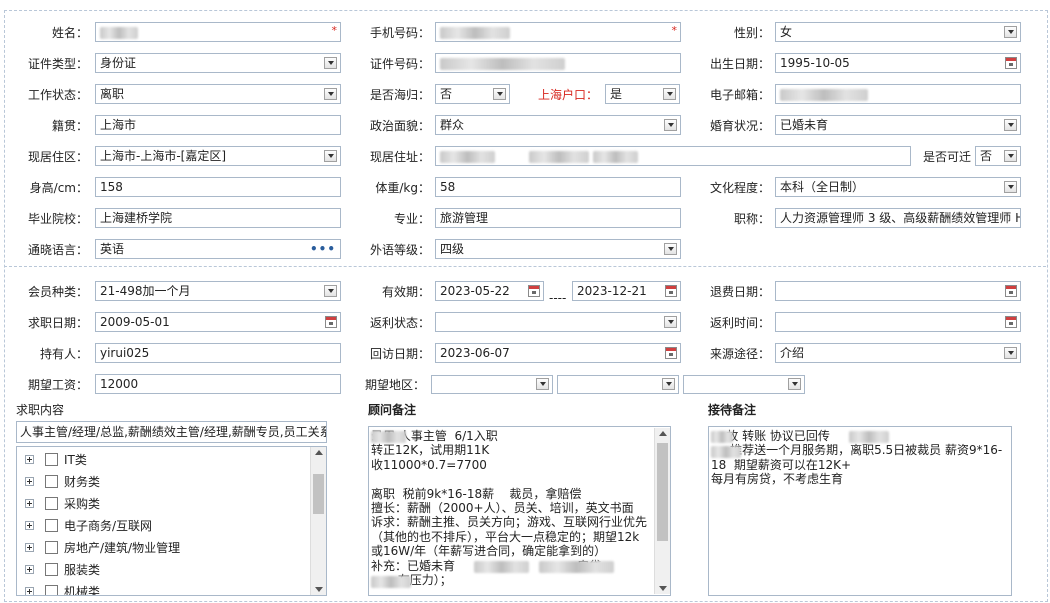  I want to click on rebate-time-field, so click(898, 322).